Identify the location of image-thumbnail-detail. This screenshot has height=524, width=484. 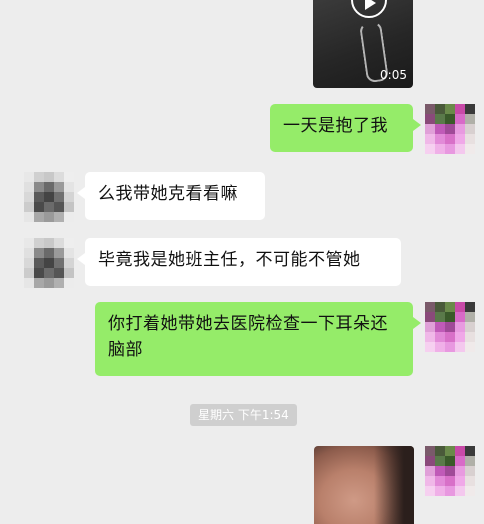
(394, 485).